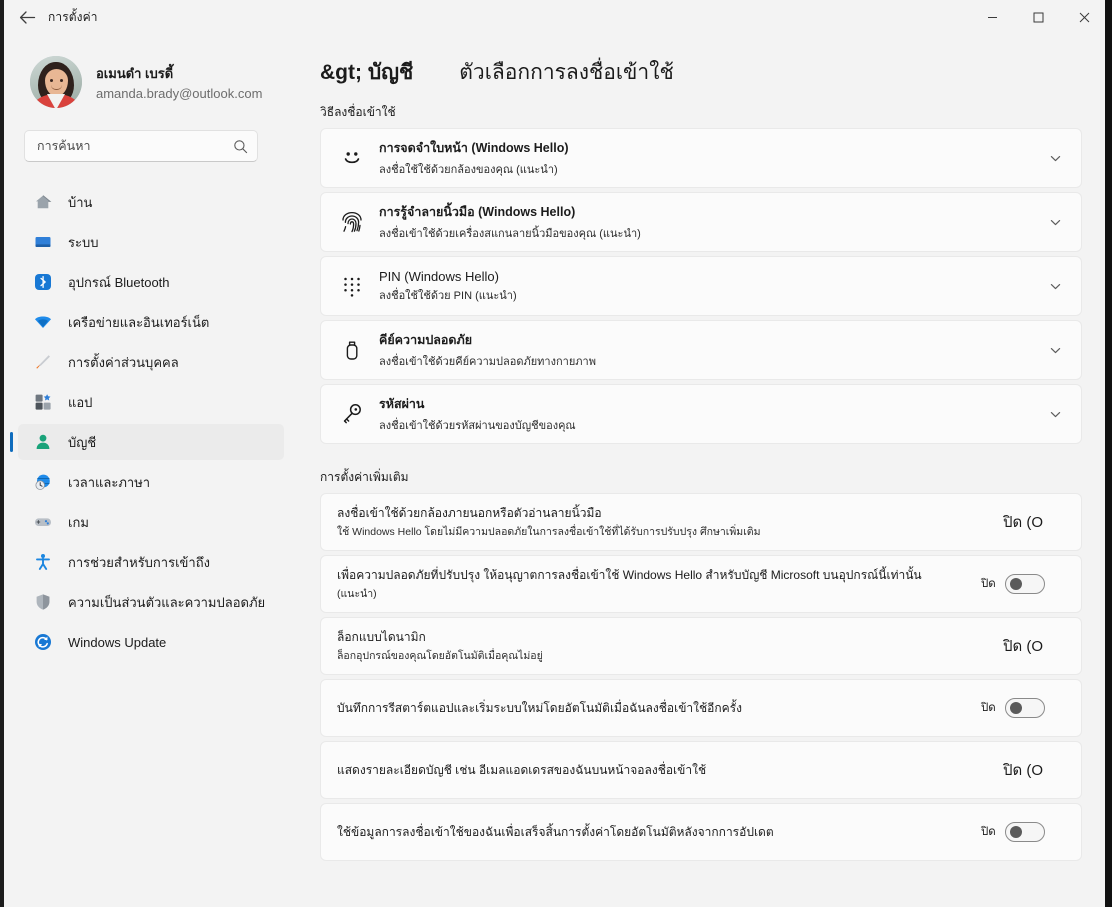  What do you see at coordinates (704, 61) in the screenshot?
I see `page-heading: &gt; บัญชี ตัวเลือกการลงชื่อเข้าใช้` at bounding box center [704, 61].